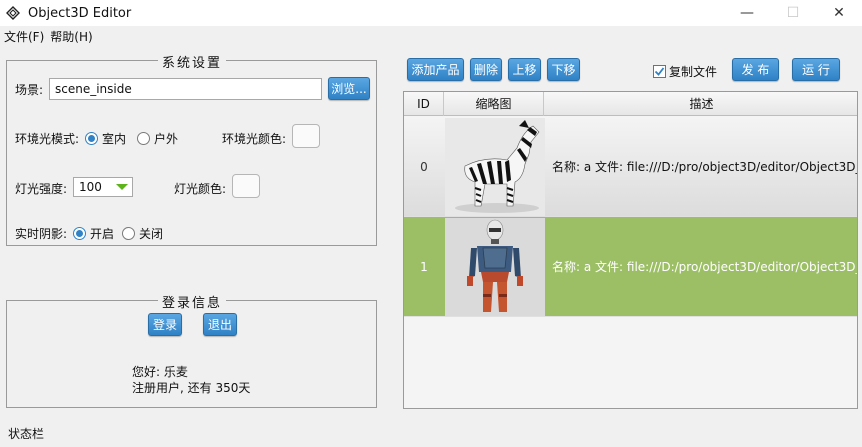  What do you see at coordinates (90, 187) in the screenshot?
I see `light-intensity-value: 100` at bounding box center [90, 187].